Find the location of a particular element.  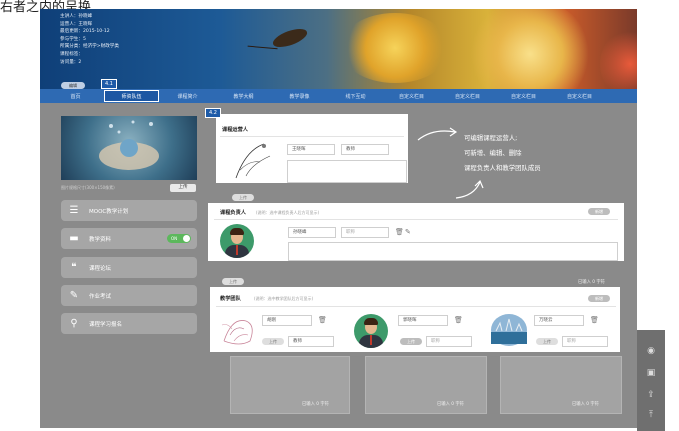

owner-name-field: 孙晓峰 is located at coordinates (312, 232).